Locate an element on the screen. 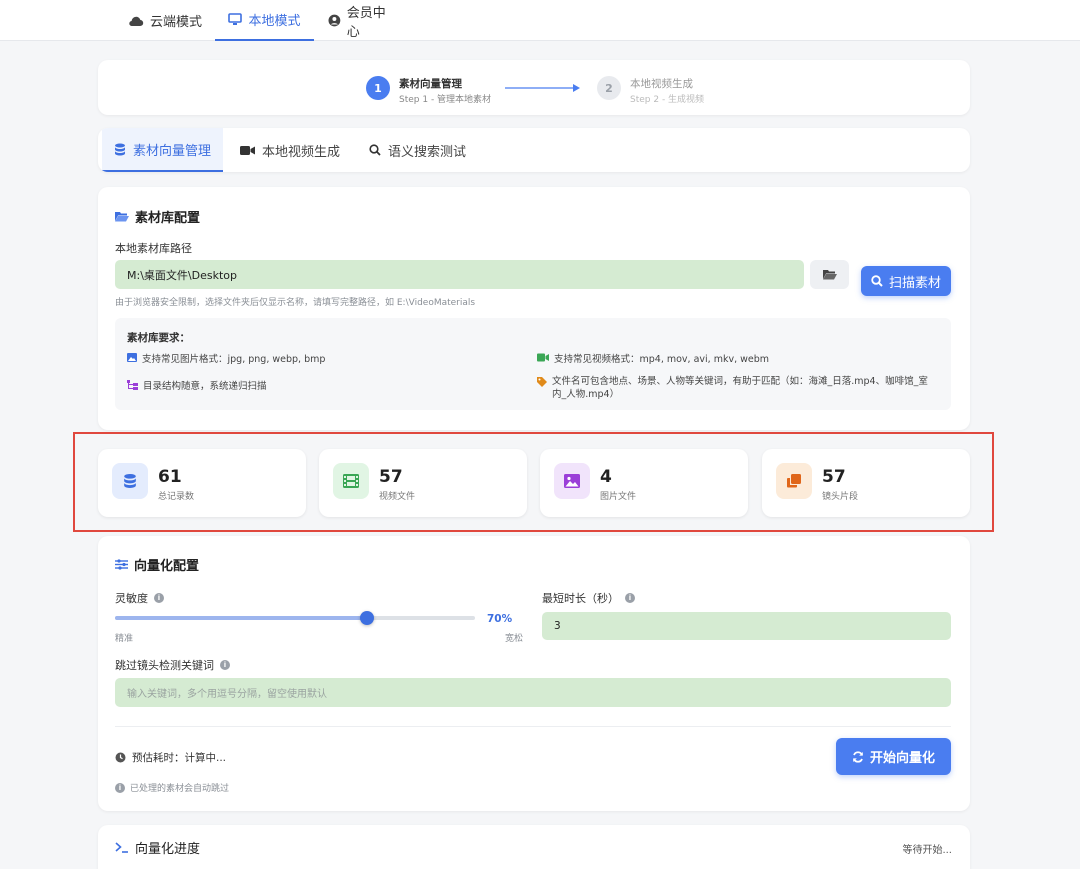 This screenshot has width=1080, height=869. tab-label: 语义搜索测试 is located at coordinates (427, 152).